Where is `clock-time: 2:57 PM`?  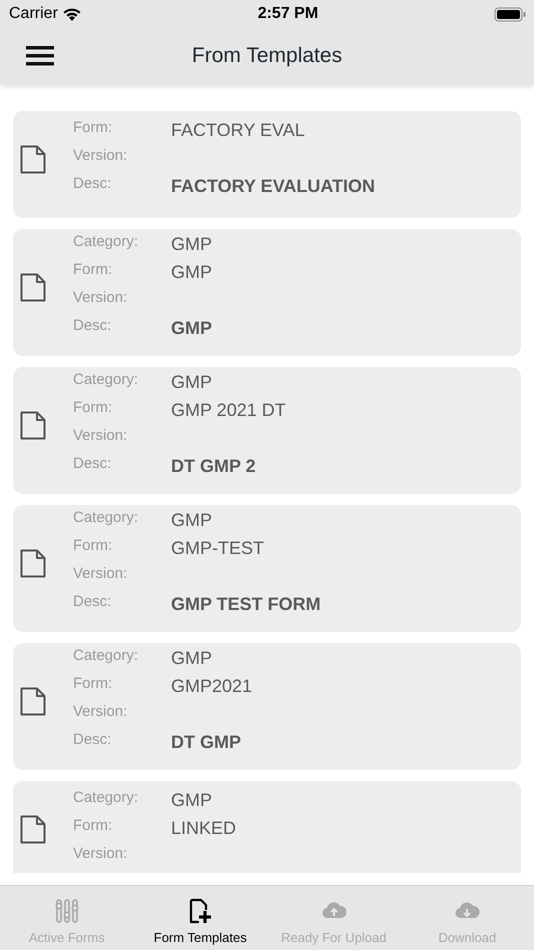
clock-time: 2:57 PM is located at coordinates (288, 13).